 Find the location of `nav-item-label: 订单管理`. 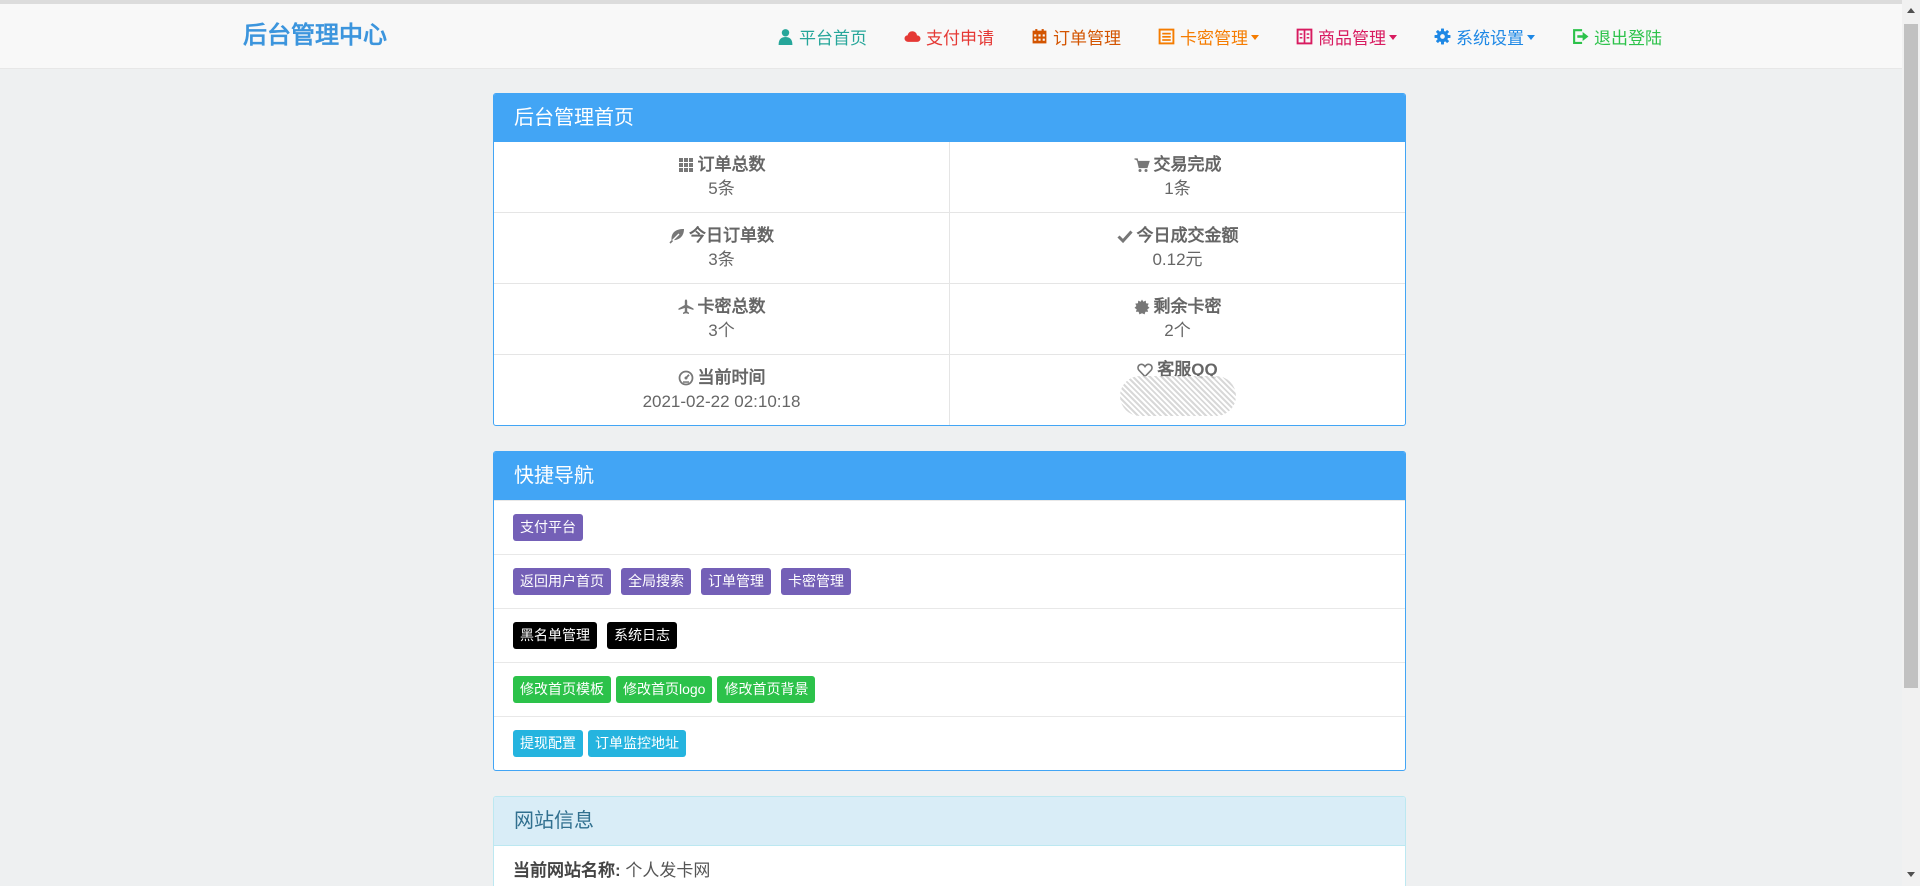

nav-item-label: 订单管理 is located at coordinates (1087, 38).